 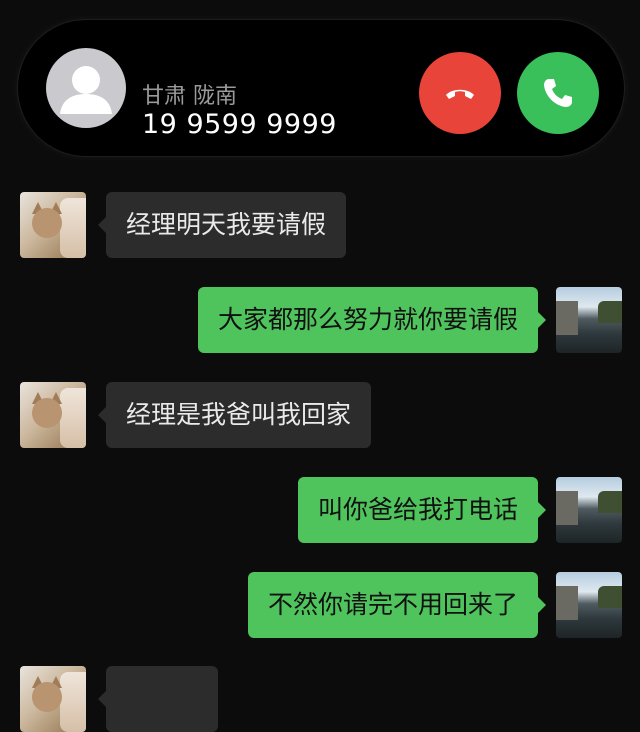 What do you see at coordinates (158, 699) in the screenshot?
I see `incoming-message-bubble` at bounding box center [158, 699].